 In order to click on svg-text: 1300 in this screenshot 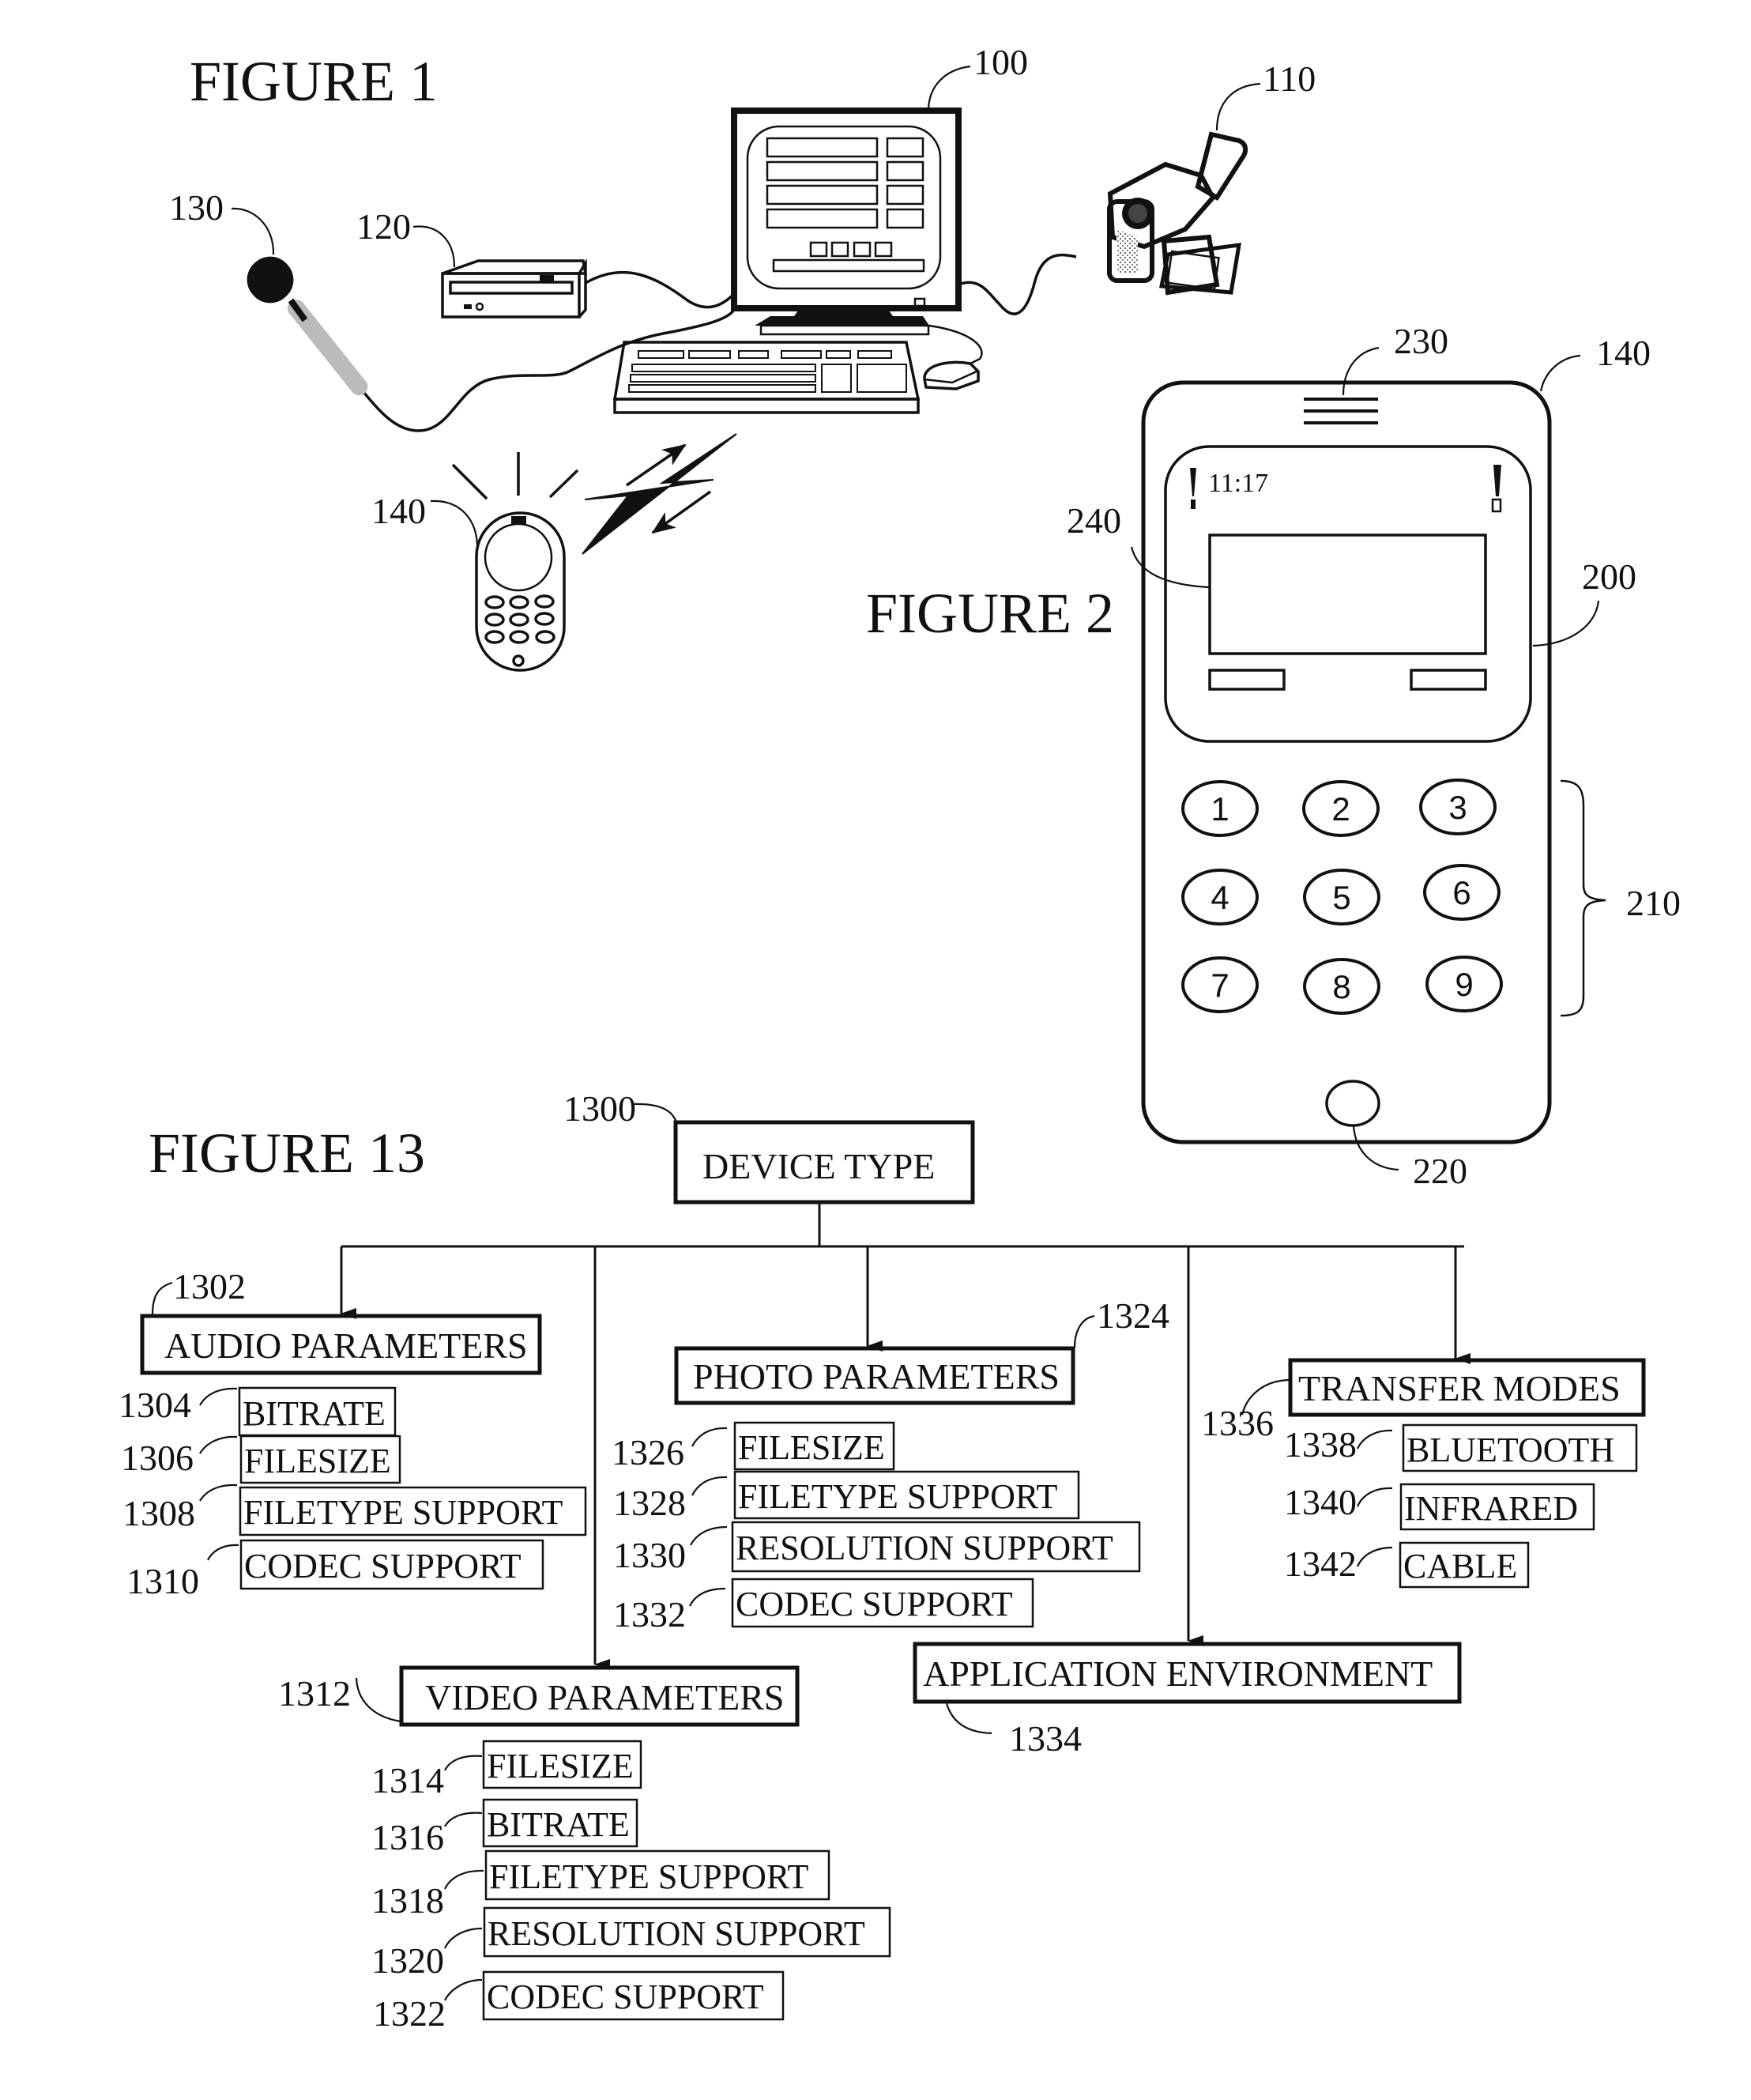, I will do `click(599, 1108)`.